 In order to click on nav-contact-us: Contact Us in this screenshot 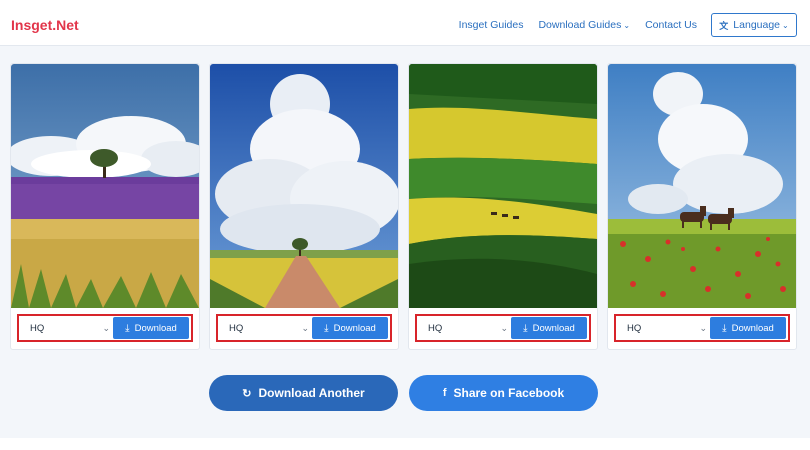, I will do `click(671, 25)`.